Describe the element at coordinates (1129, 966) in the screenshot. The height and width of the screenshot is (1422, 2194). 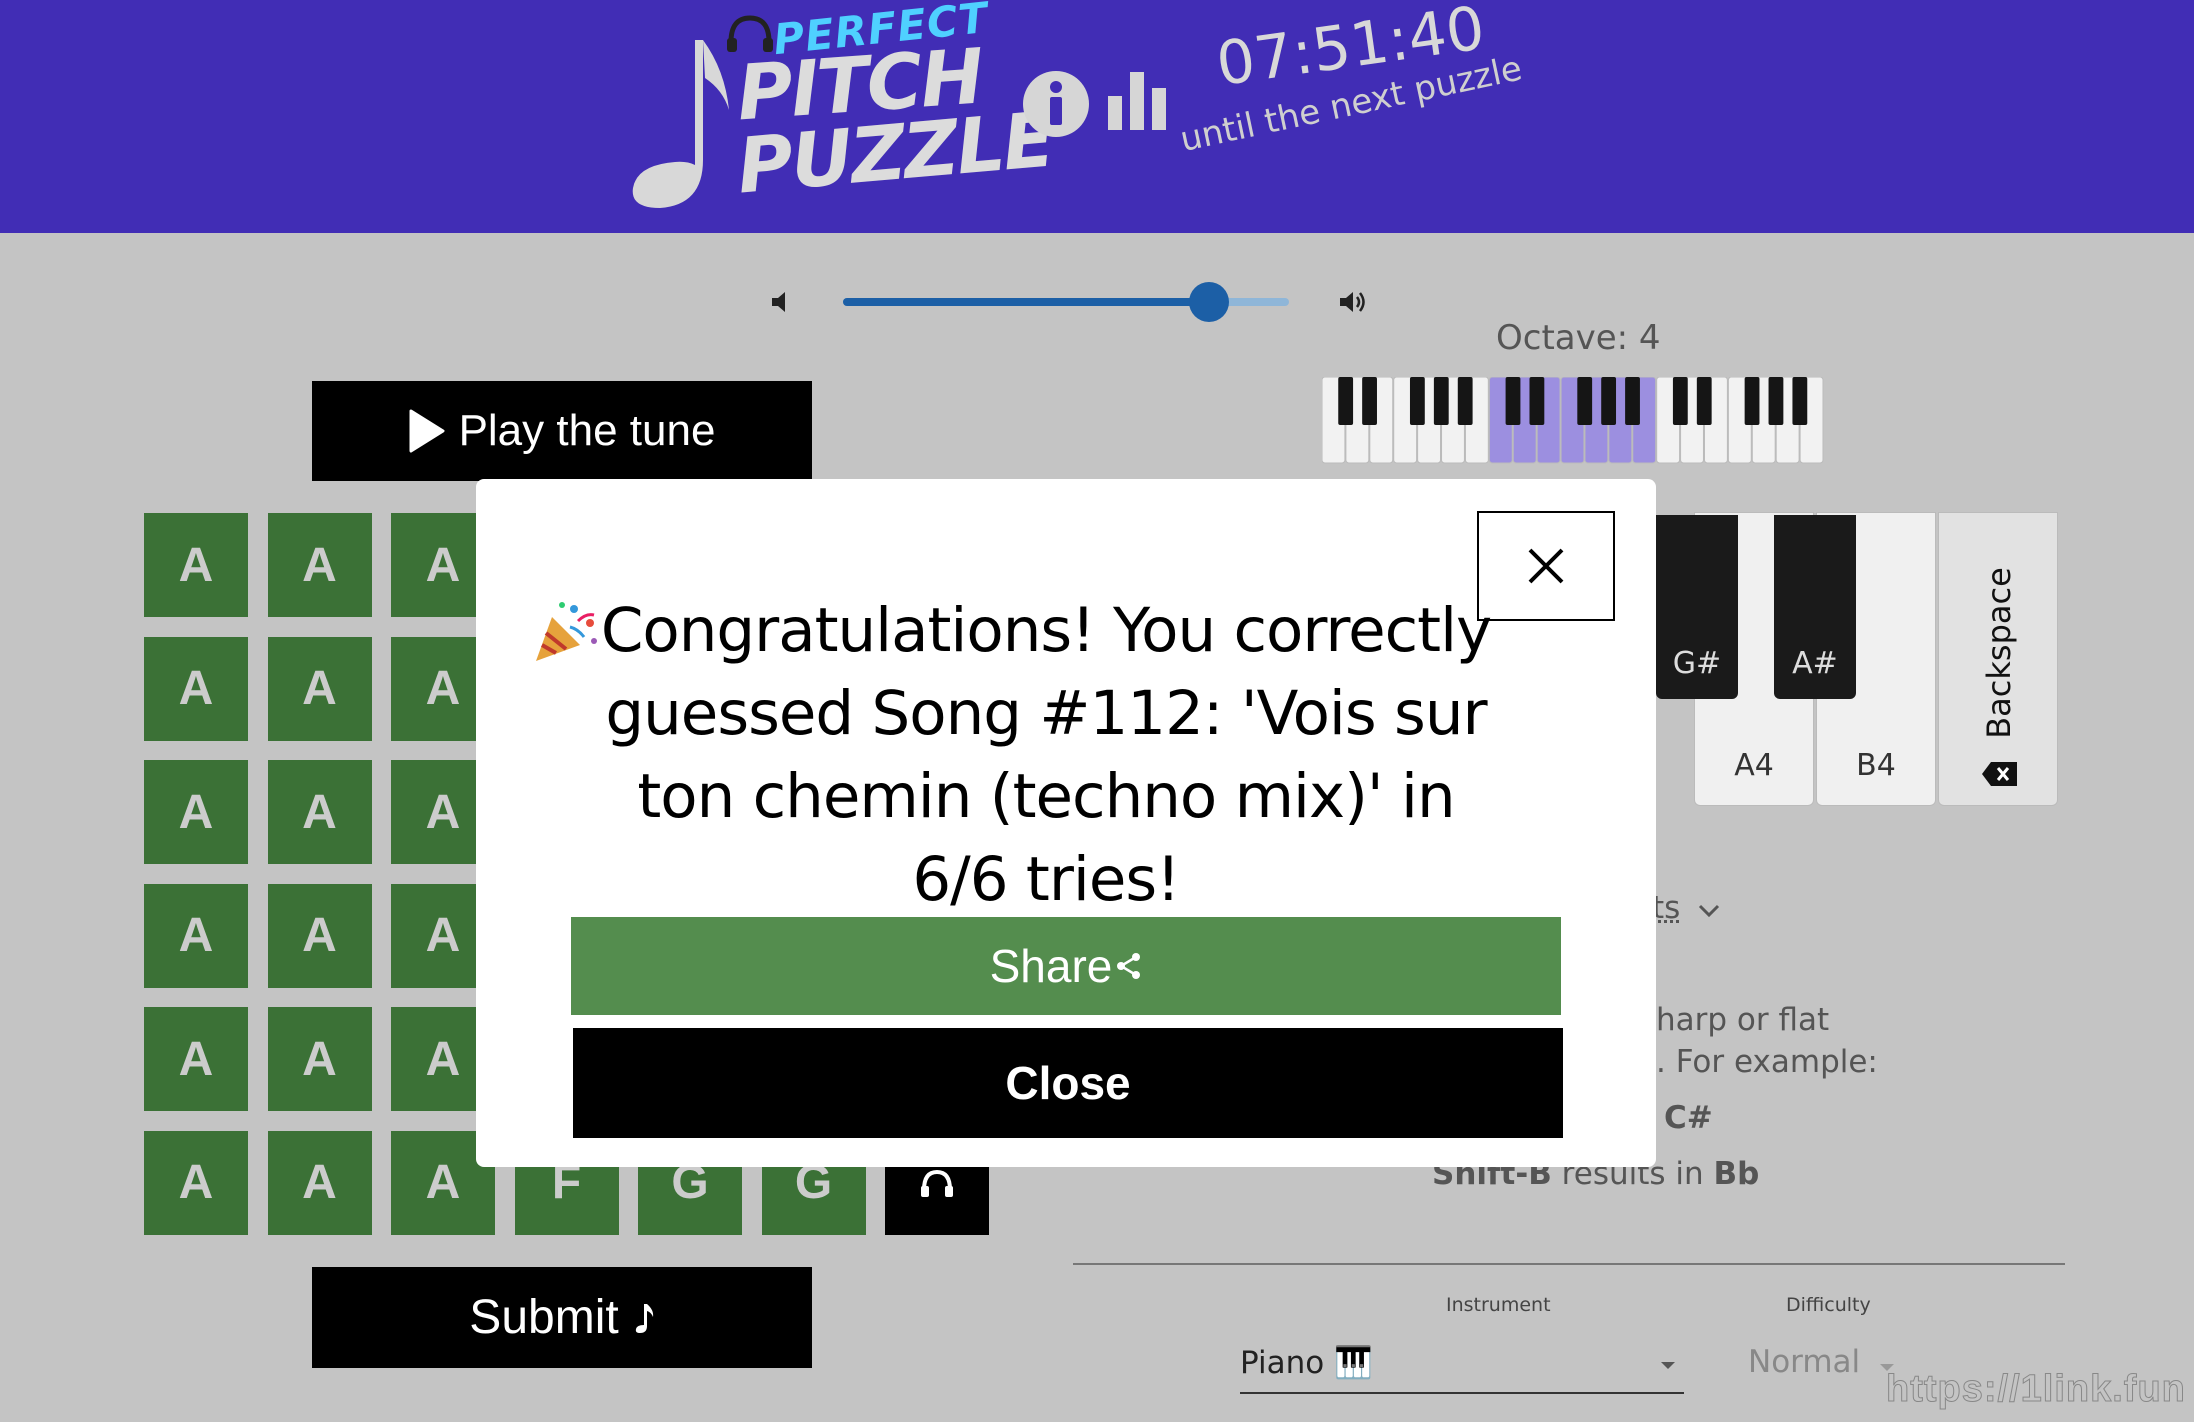
I see `share-icon` at that location.